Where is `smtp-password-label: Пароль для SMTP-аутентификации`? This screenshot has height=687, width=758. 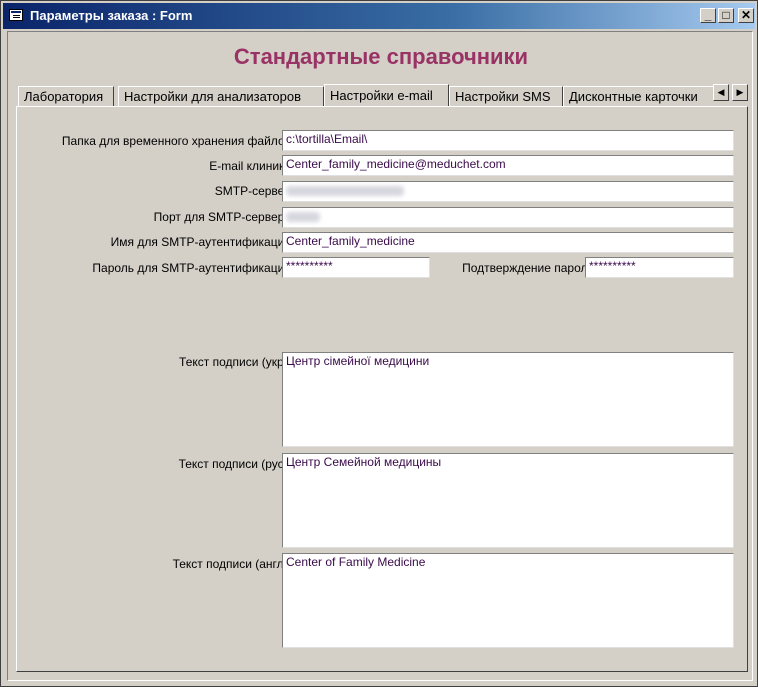 smtp-password-label: Пароль для SMTP-аутентификации is located at coordinates (191, 268).